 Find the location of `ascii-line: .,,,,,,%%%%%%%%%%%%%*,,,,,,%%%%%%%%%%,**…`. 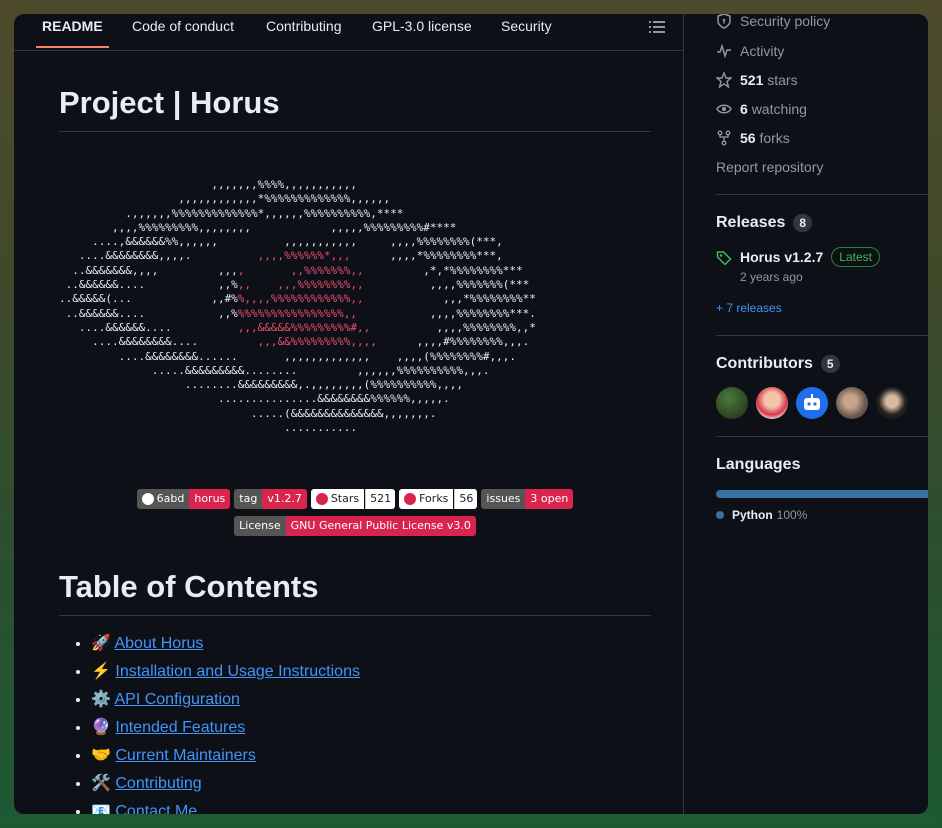

ascii-line: .,,,,,,%%%%%%%%%%%%%*,,,,,,%%%%%%%%%%,**… is located at coordinates (231, 213).